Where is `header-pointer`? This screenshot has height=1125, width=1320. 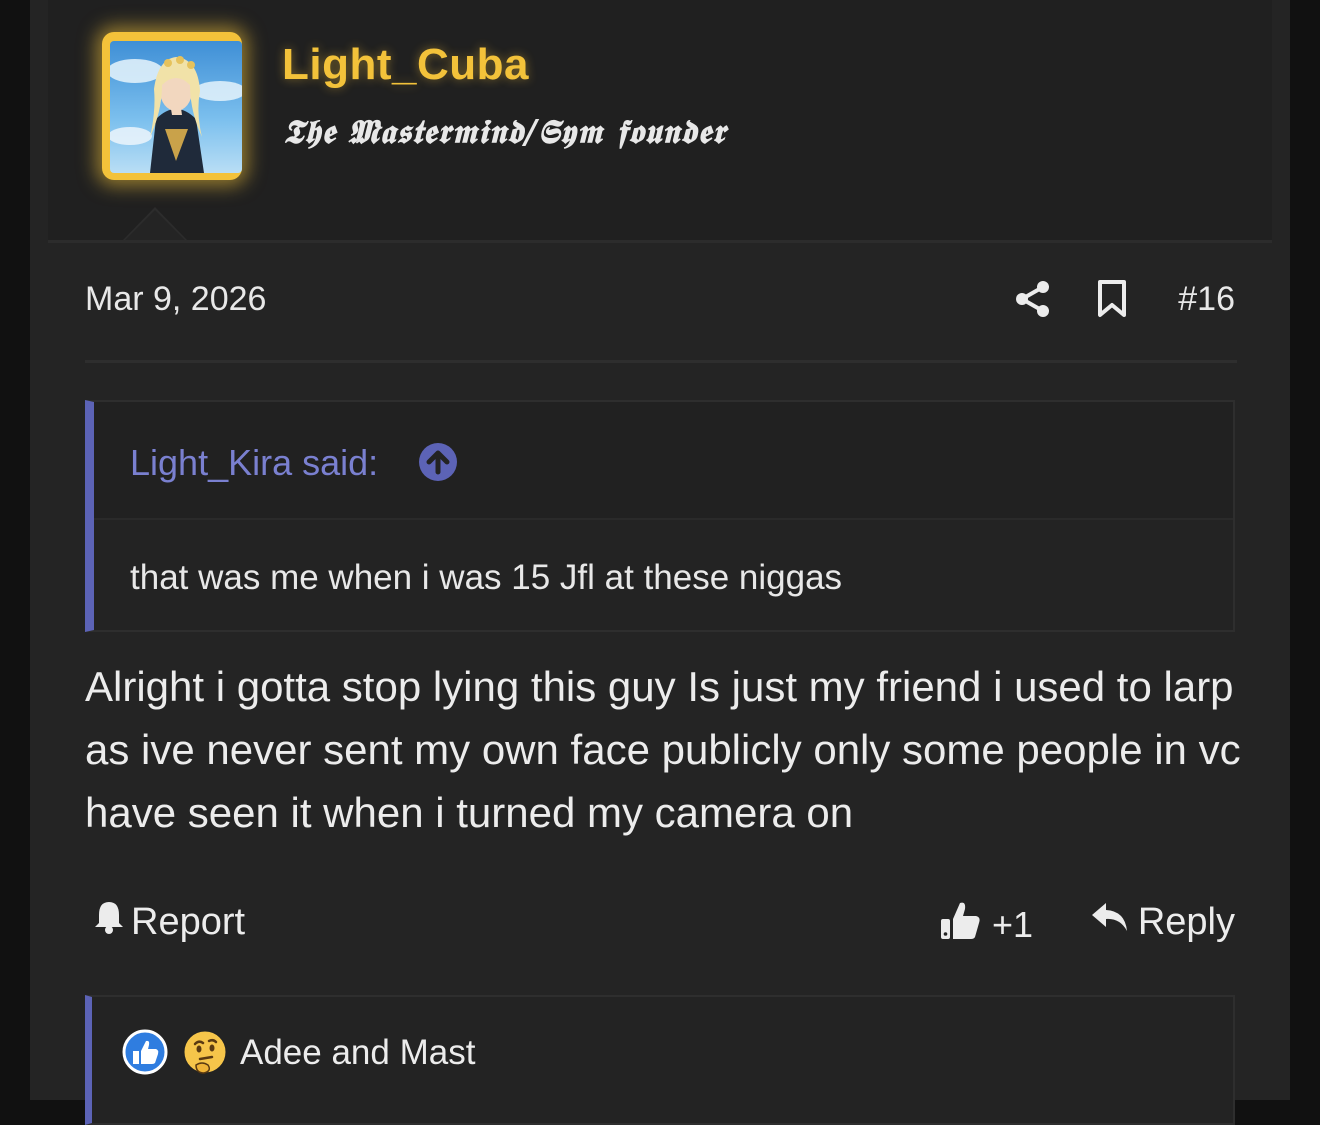 header-pointer is located at coordinates (155, 223).